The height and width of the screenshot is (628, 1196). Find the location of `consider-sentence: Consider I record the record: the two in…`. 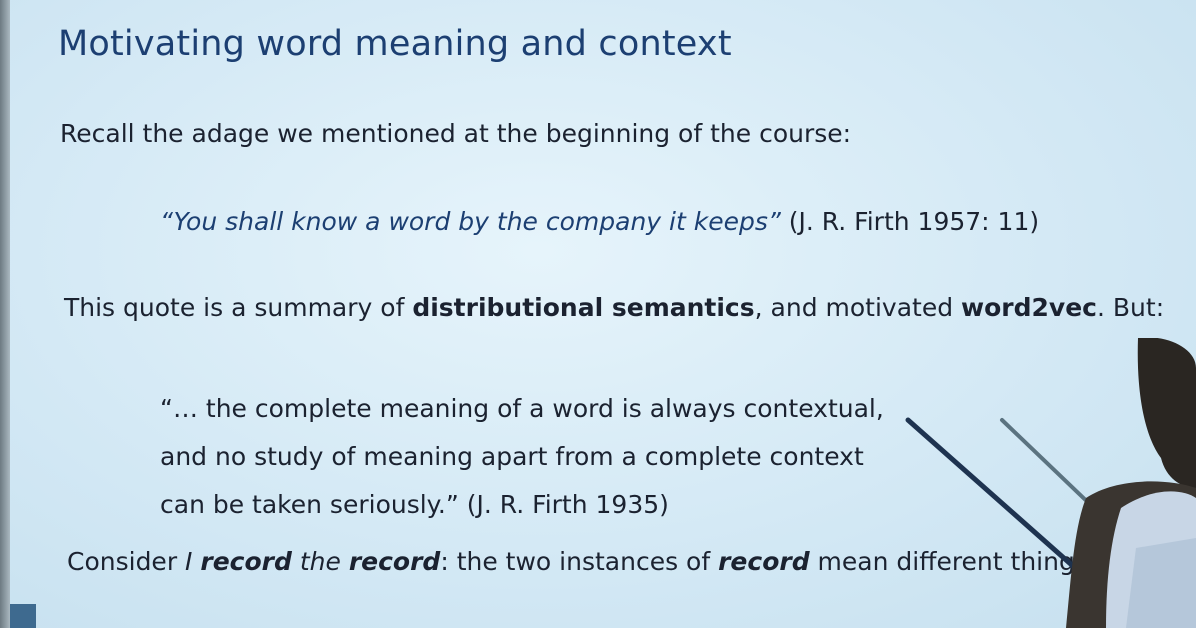

consider-sentence: Consider I record the record: the two in… is located at coordinates (581, 561).